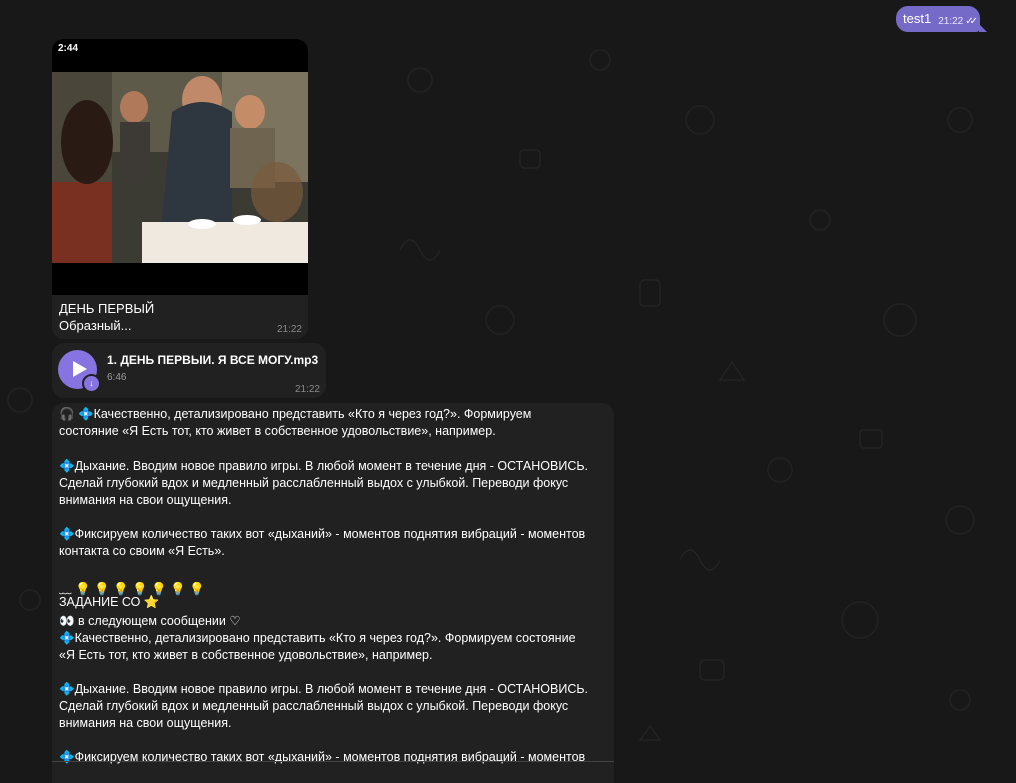 The image size is (1016, 783). I want to click on double-check-icon: ✓✓, so click(971, 21).